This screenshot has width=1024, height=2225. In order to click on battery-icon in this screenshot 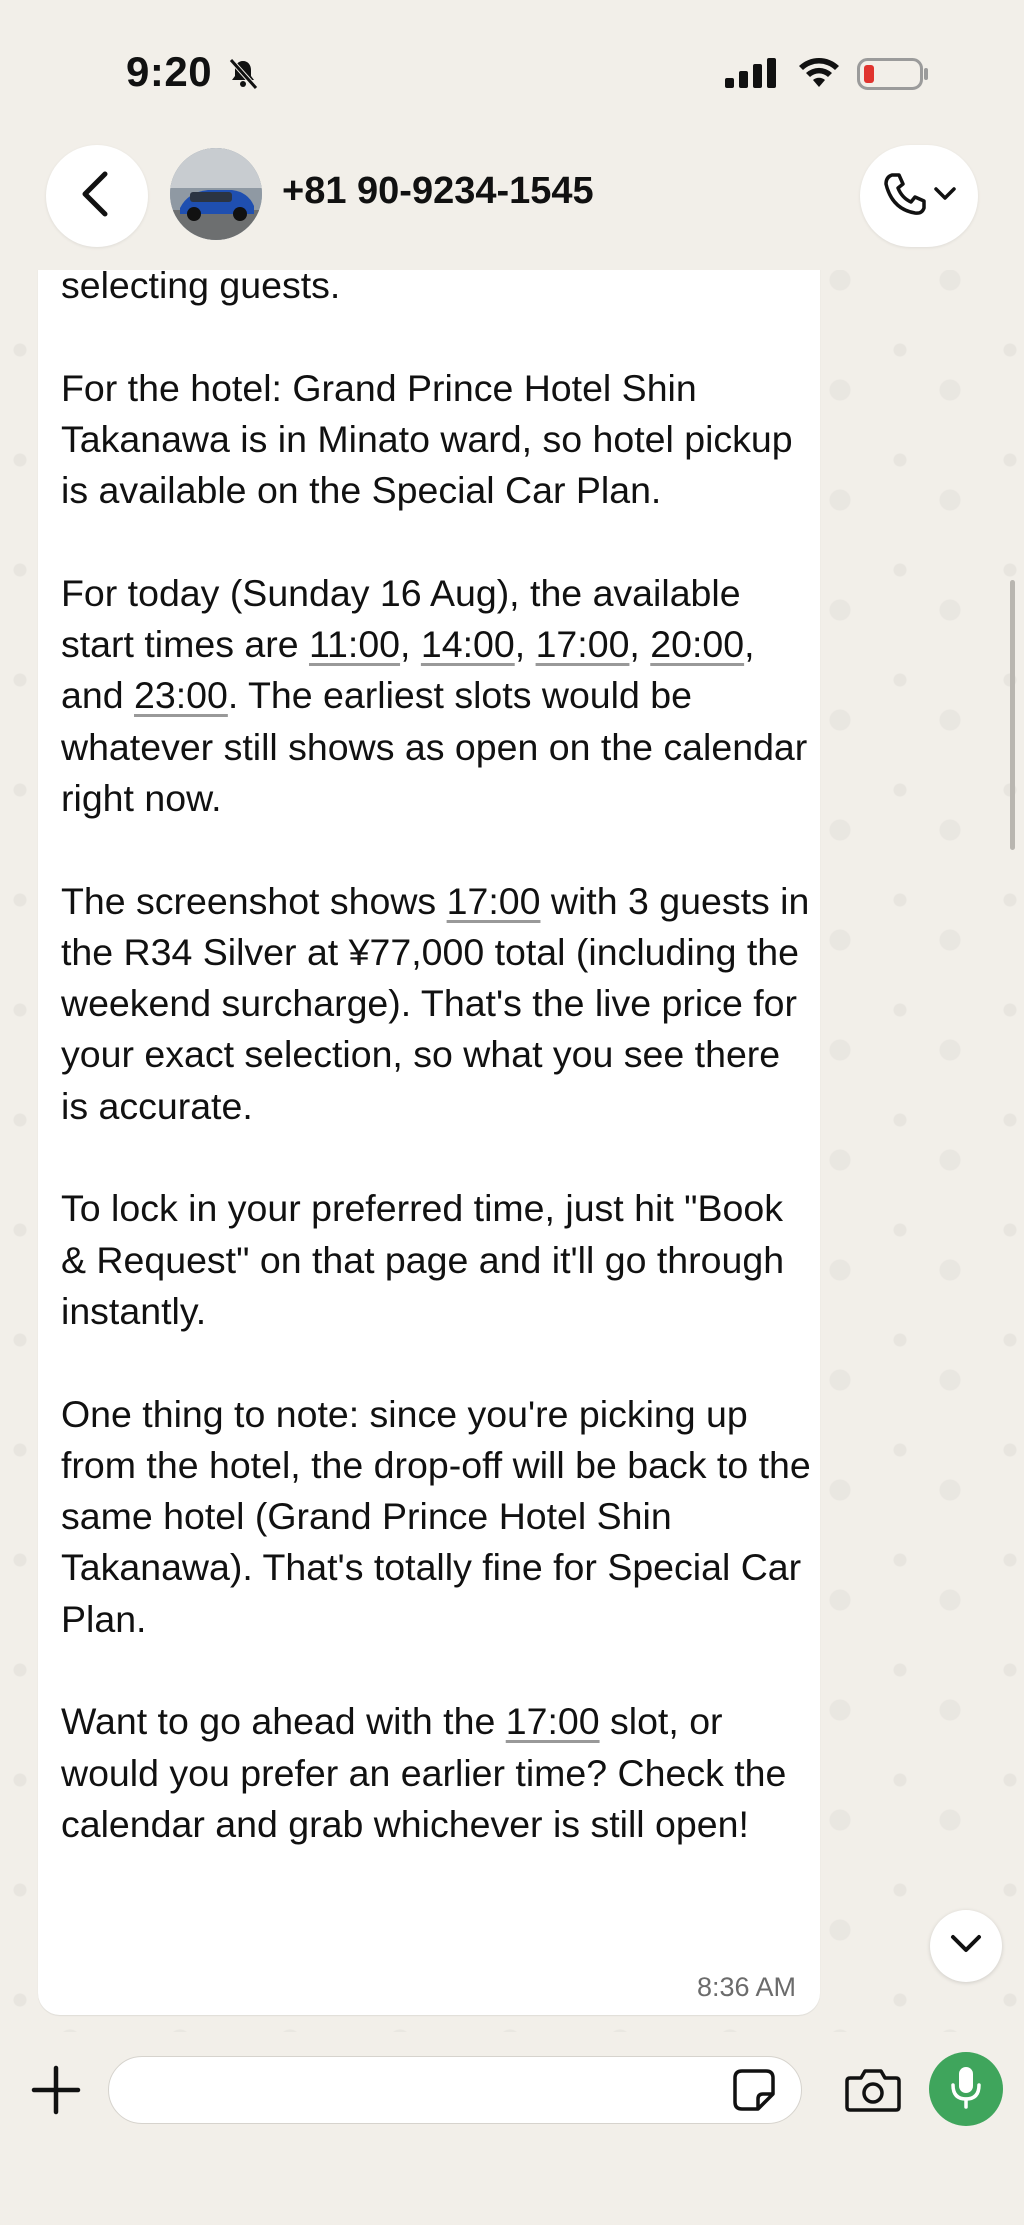, I will do `click(894, 76)`.